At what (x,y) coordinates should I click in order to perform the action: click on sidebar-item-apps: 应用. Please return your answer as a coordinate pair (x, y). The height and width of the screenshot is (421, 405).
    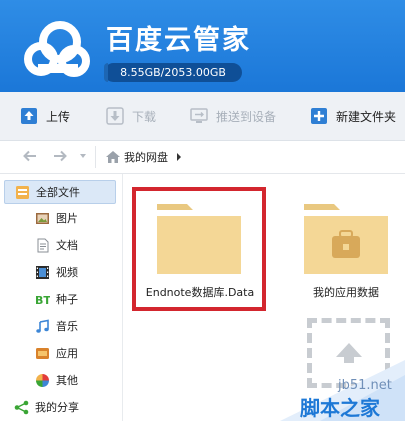
    Looking at the image, I should click on (56, 353).